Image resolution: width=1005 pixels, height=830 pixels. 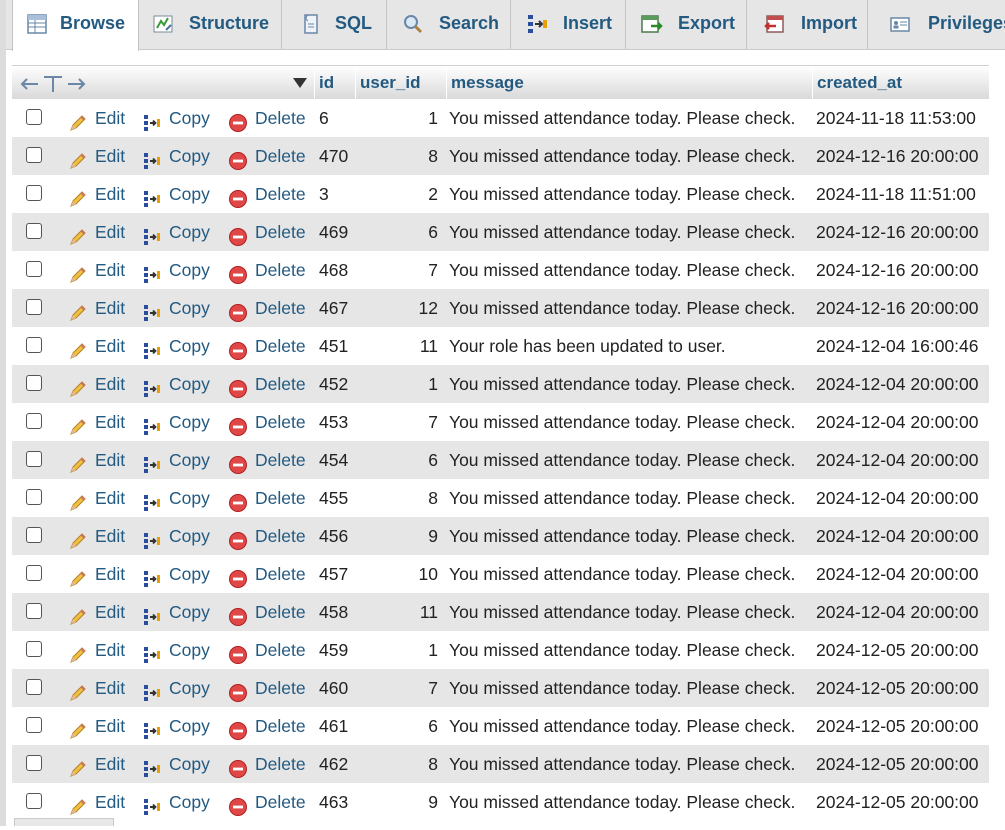 I want to click on column-header-user-id: user_id, so click(x=400, y=83).